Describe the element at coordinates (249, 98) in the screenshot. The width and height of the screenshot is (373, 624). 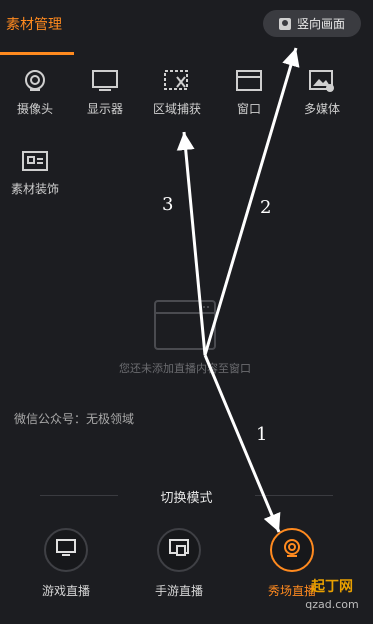
I see `source-window: 窗口` at that location.